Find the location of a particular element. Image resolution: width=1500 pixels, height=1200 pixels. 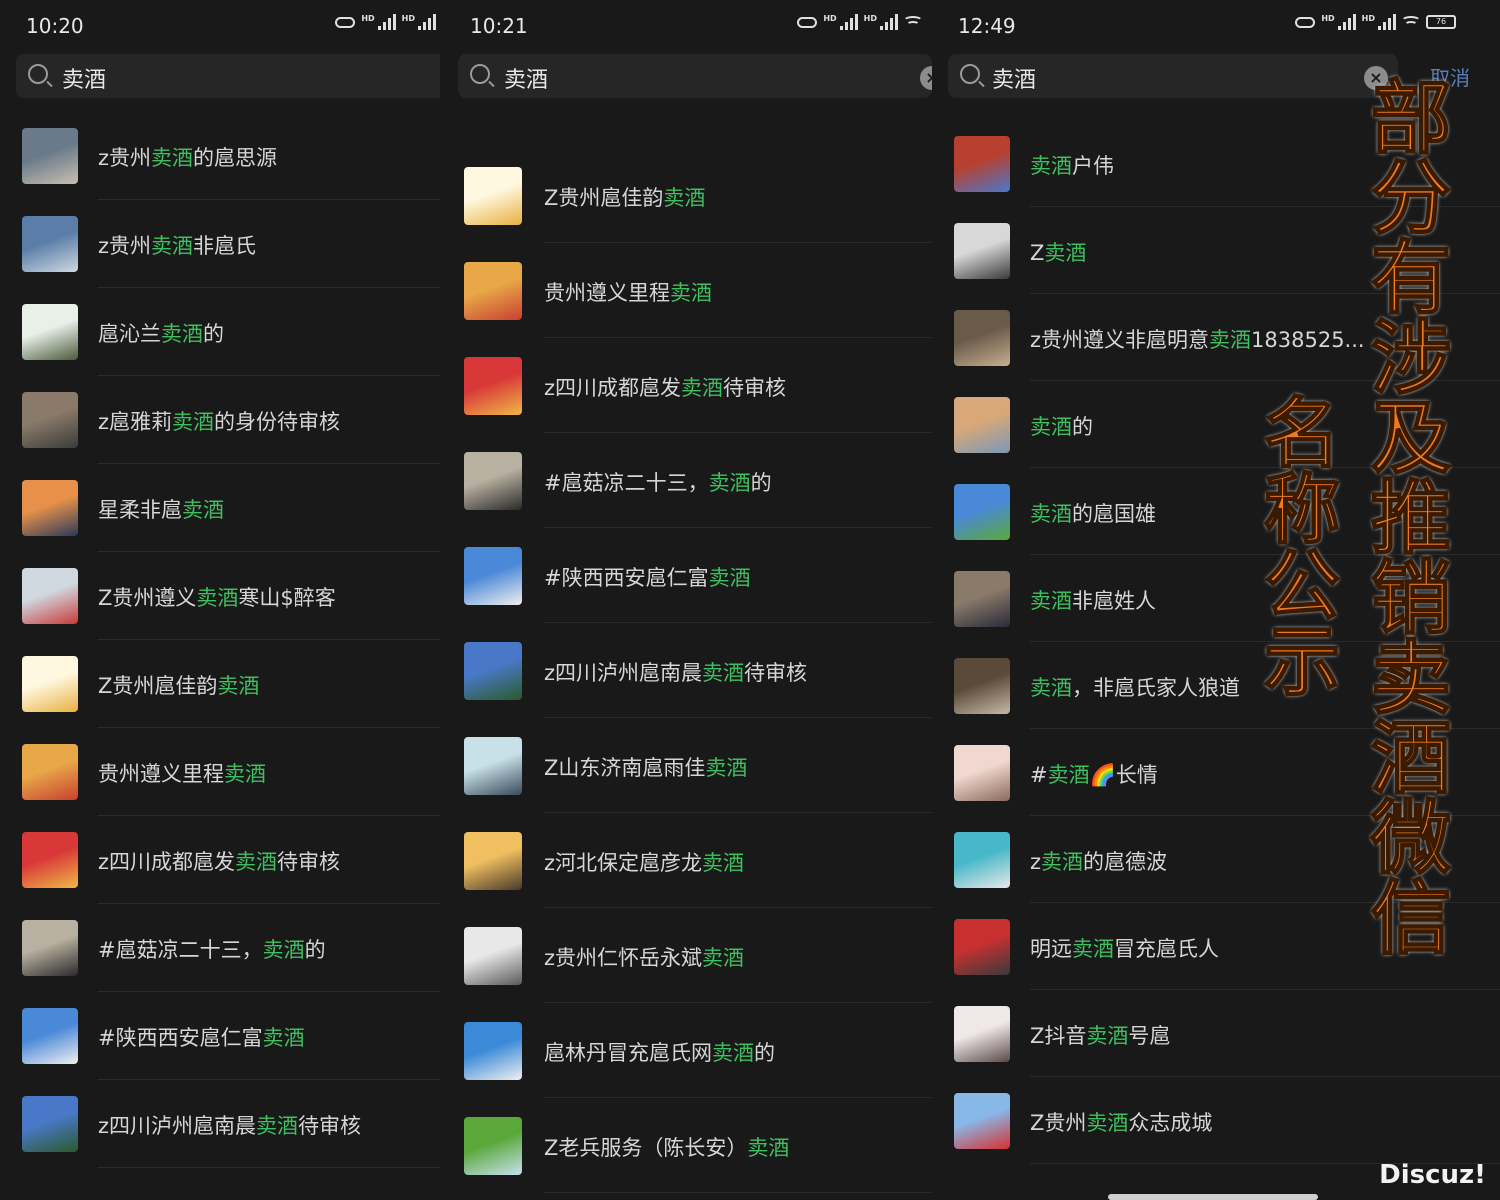

status-bar: 10:20 HD HD is located at coordinates (220, 24).